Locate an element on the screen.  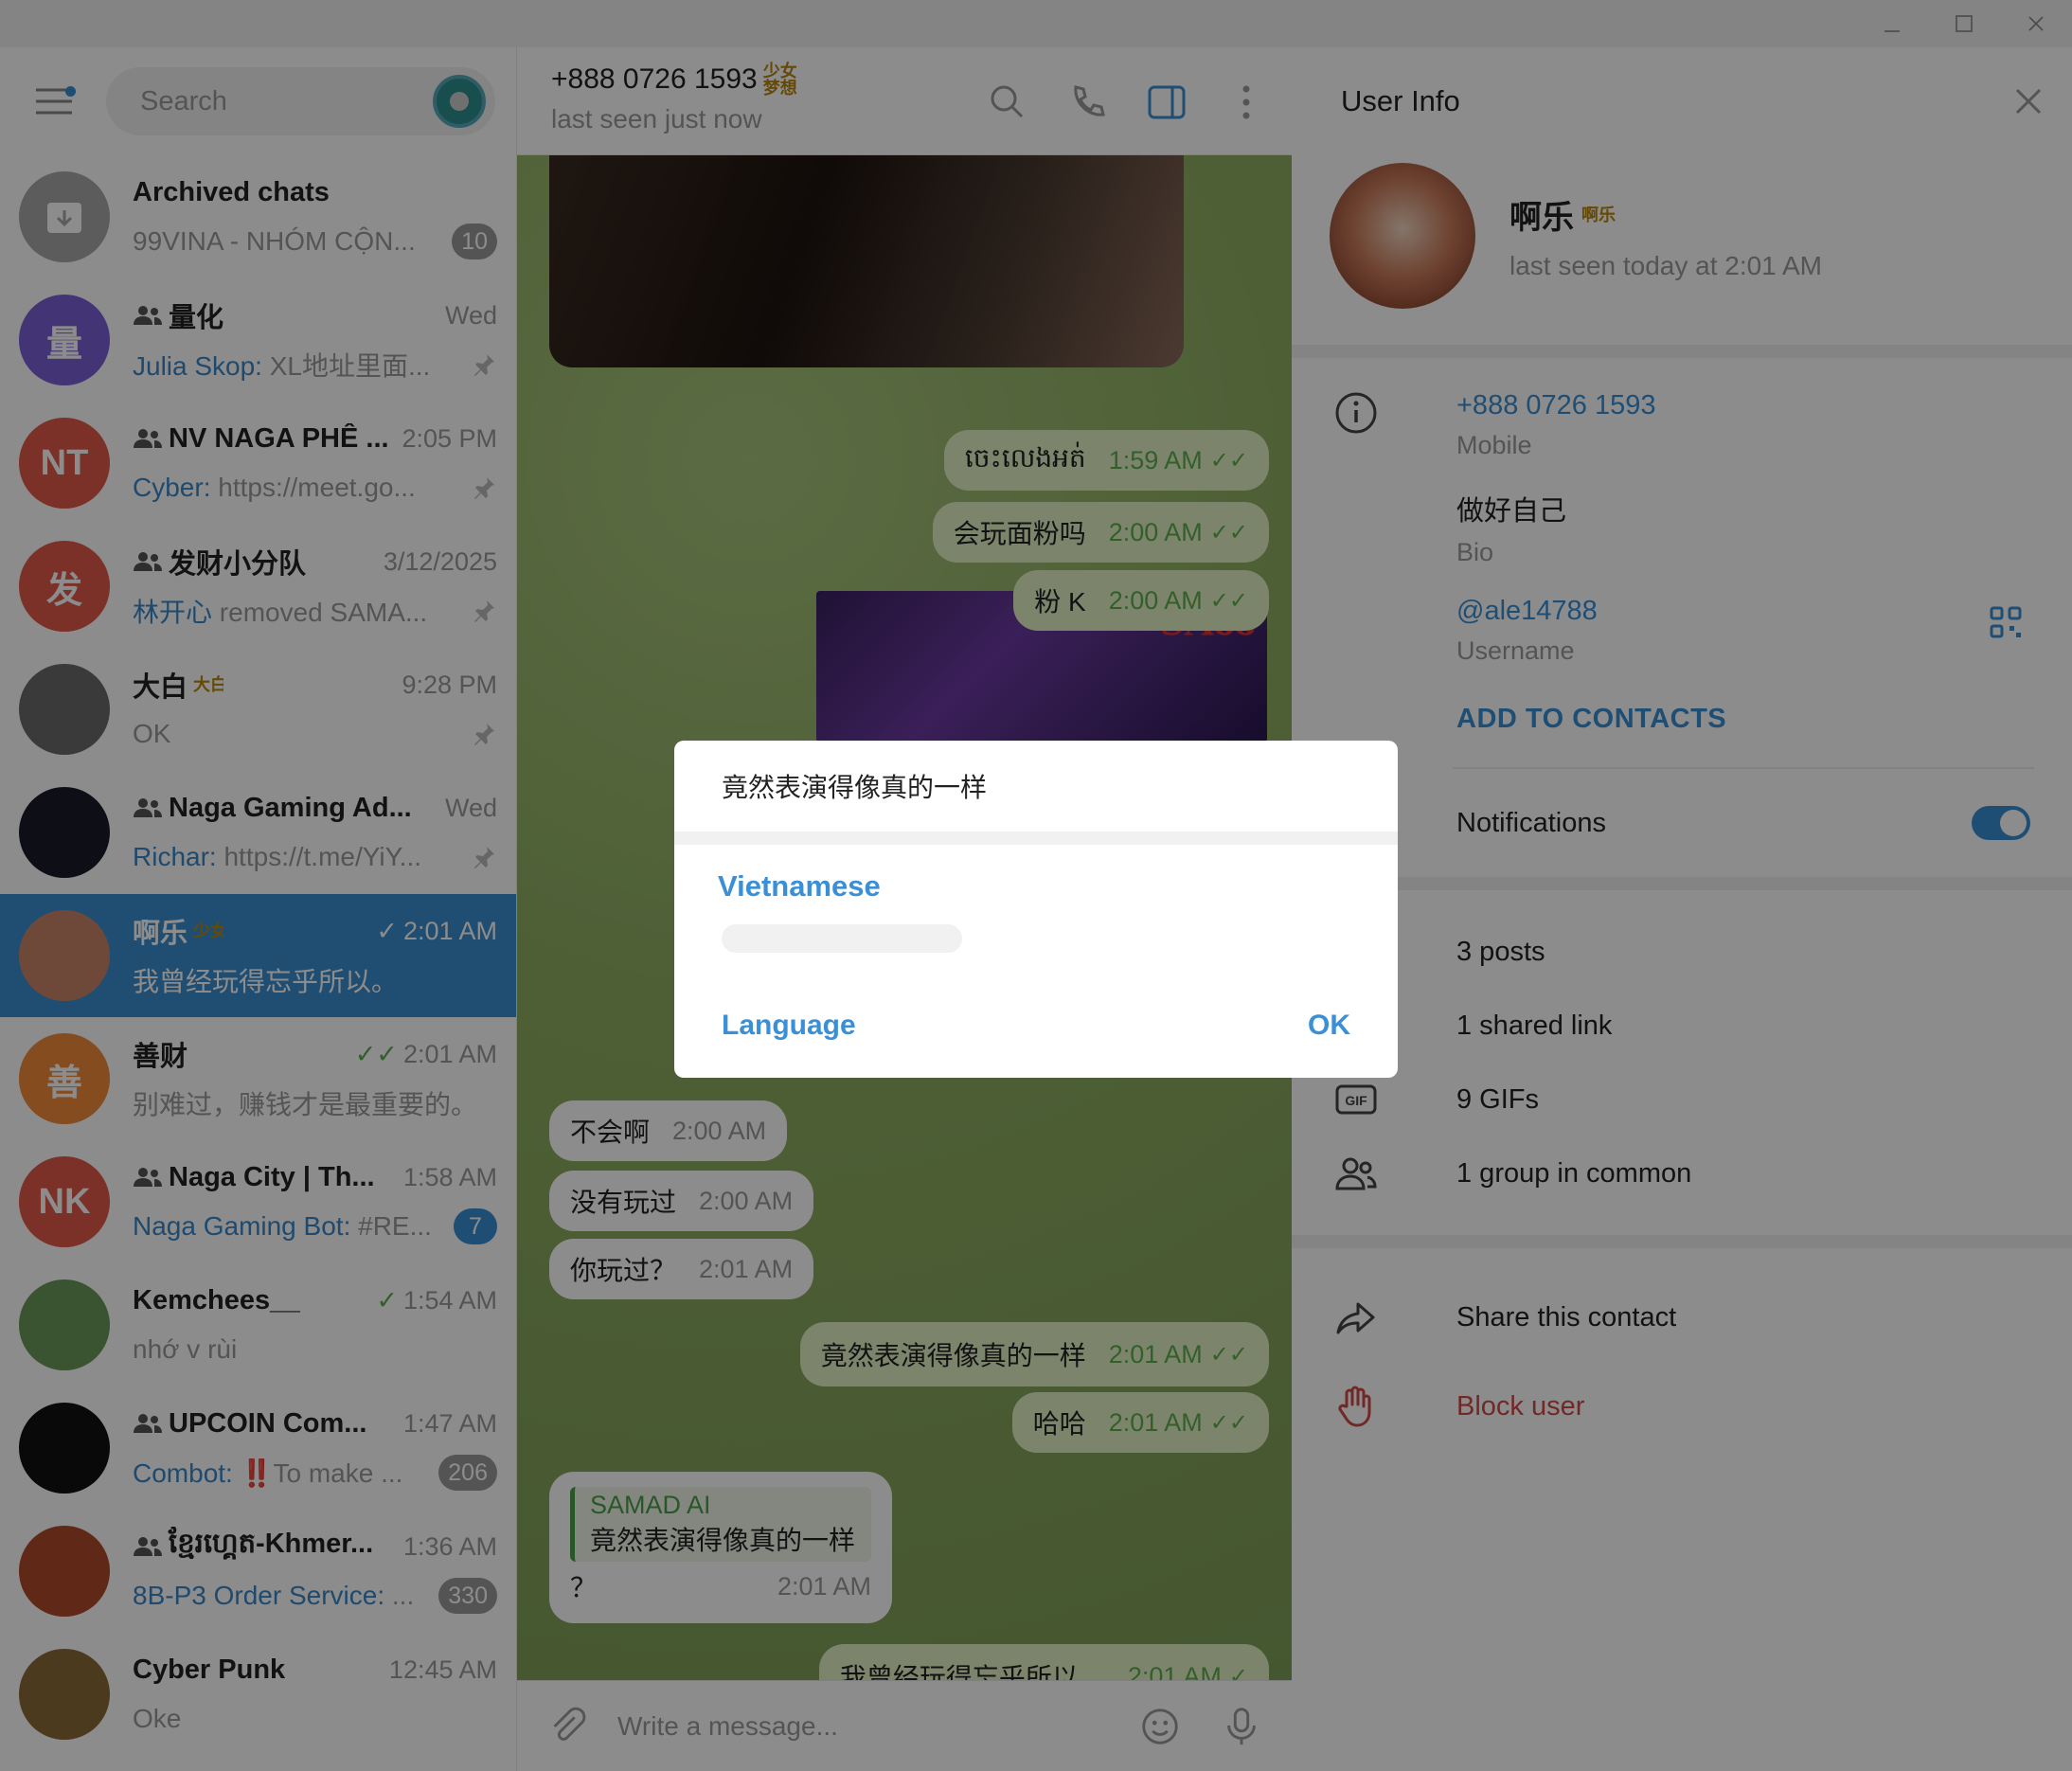
translate-source-text: 竟然表演得像真的一样 is located at coordinates (855, 787).